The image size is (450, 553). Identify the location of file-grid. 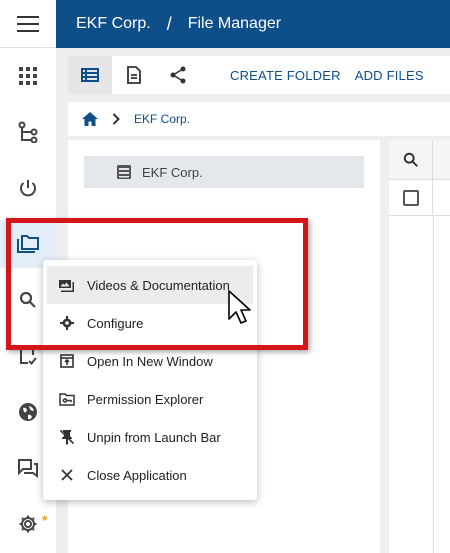
(419, 346).